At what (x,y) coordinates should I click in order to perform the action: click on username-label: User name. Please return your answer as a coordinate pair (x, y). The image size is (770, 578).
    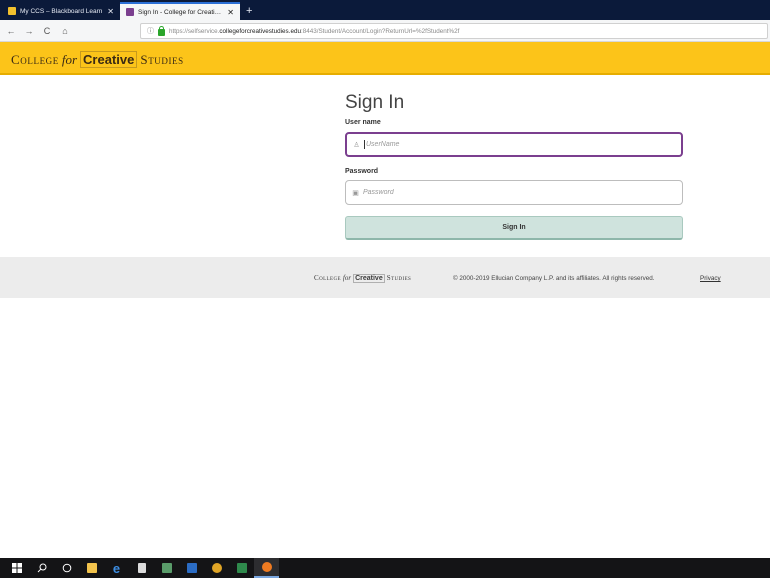
    Looking at the image, I should click on (363, 122).